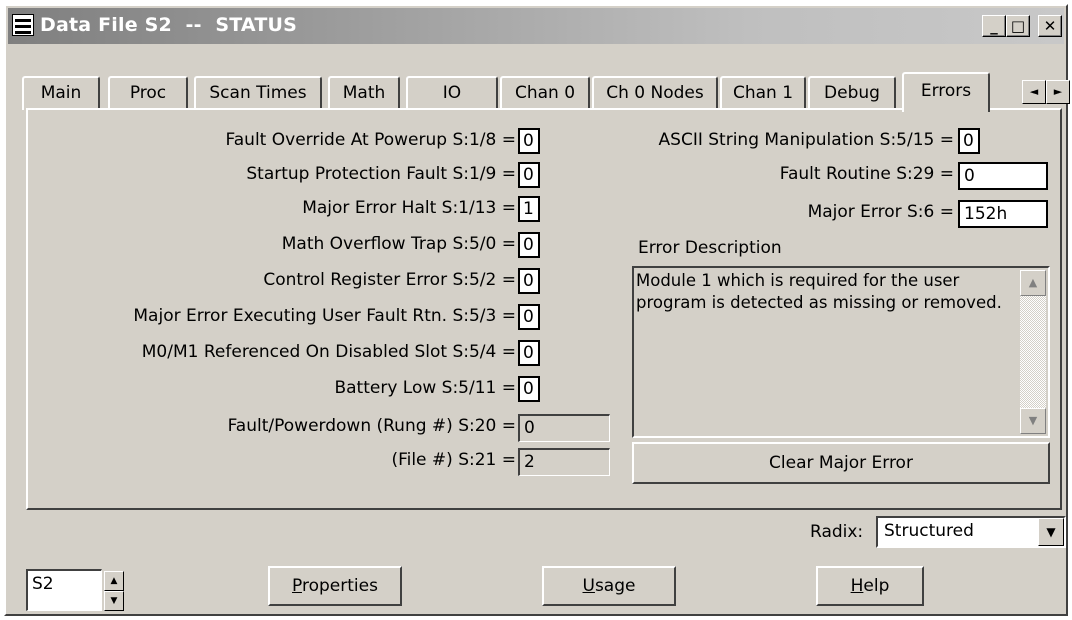 This screenshot has width=1072, height=620. I want to click on radix-label: Radix:, so click(837, 532).